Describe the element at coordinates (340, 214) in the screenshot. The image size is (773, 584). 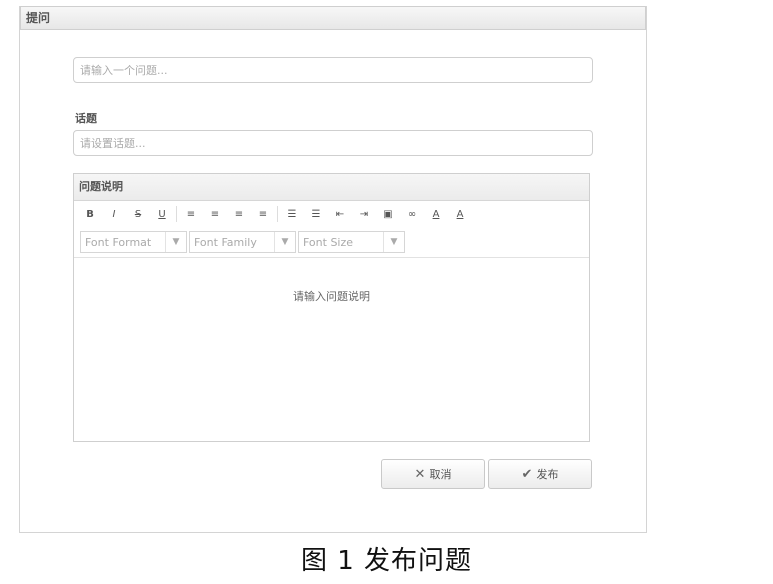
I see `outdent-icon: ⇤` at that location.